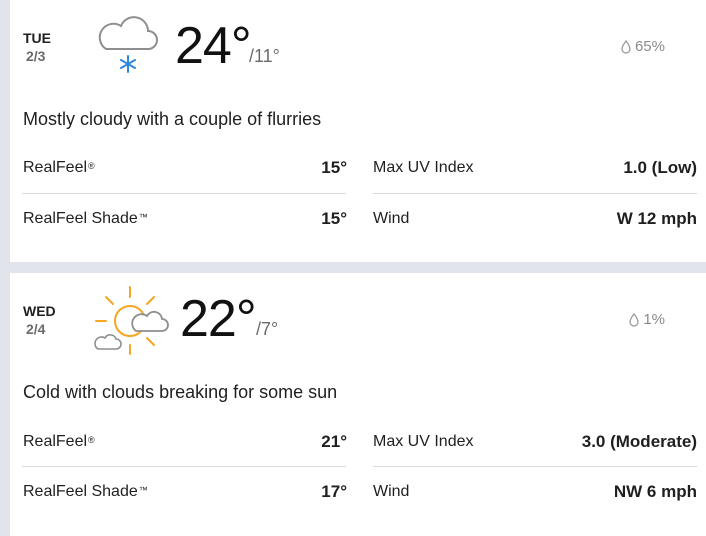  Describe the element at coordinates (180, 392) in the screenshot. I see `weather-phrase: Cold with clouds breaking for some sun` at that location.